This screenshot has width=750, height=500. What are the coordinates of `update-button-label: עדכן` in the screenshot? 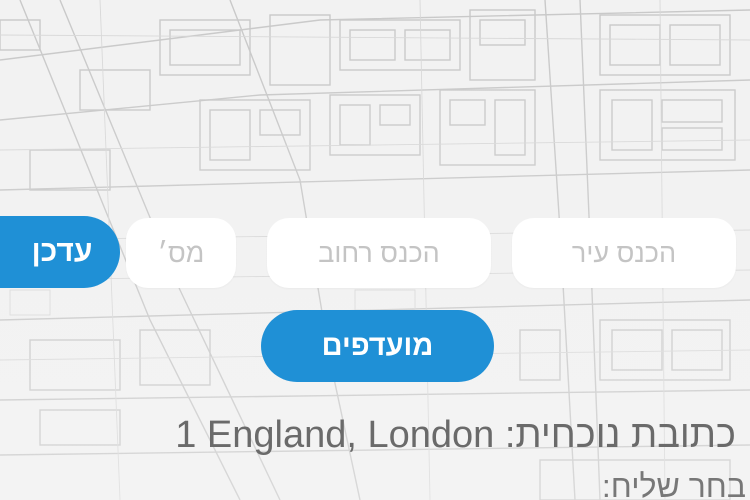 It's located at (62, 251).